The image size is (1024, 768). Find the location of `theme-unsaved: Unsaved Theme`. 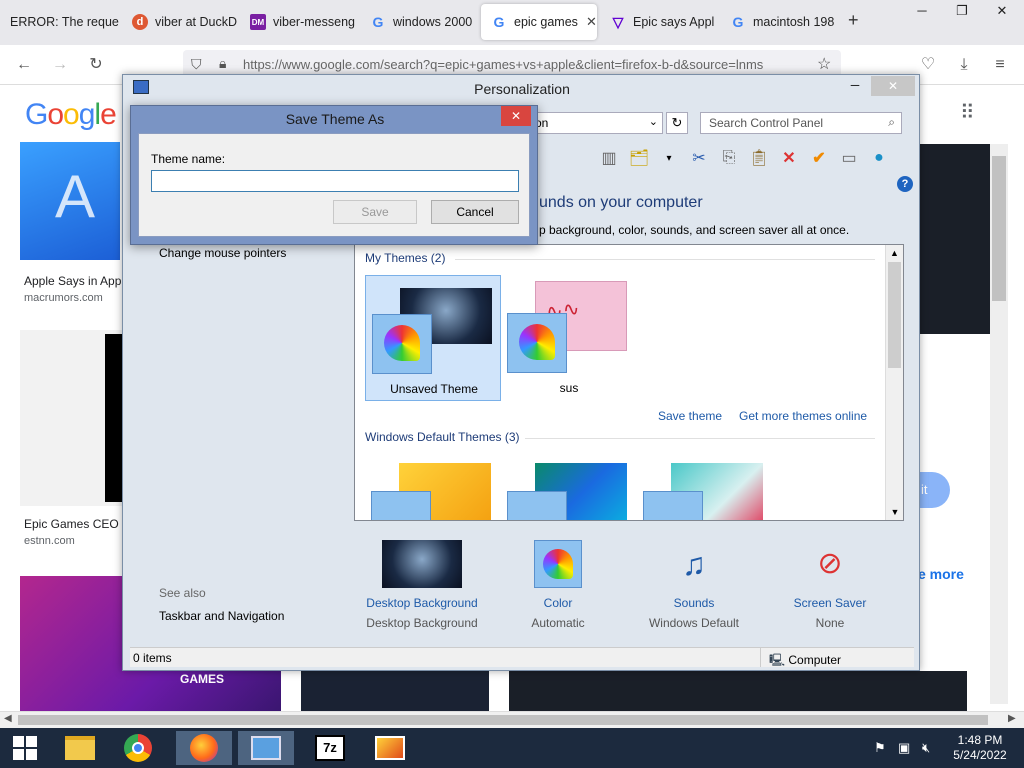

theme-unsaved: Unsaved Theme is located at coordinates (433, 338).